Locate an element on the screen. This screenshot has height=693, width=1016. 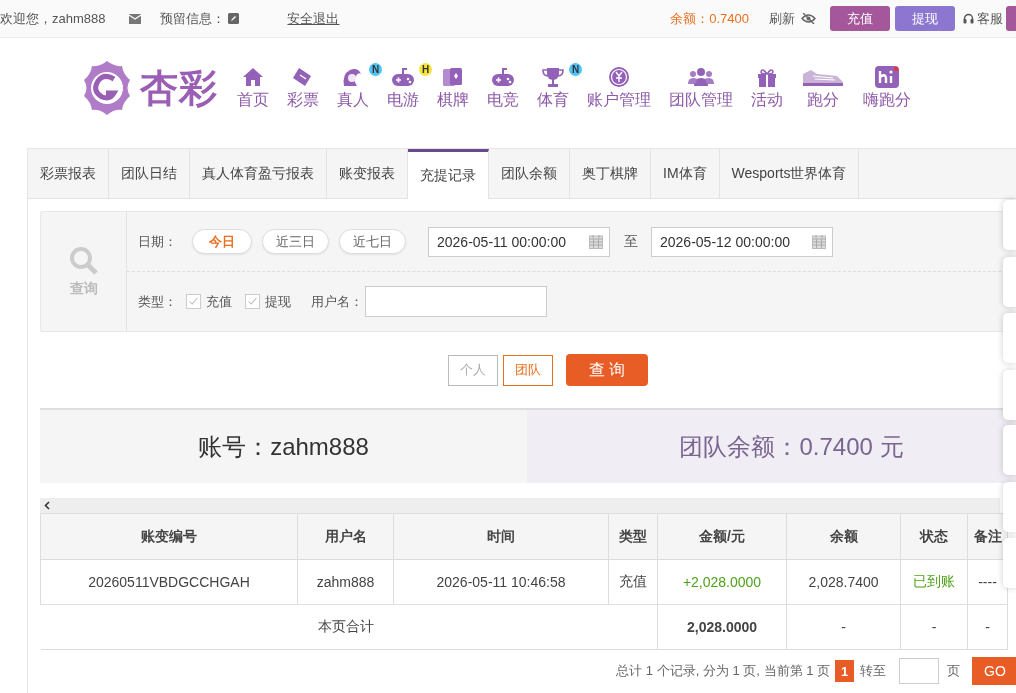
query-button: 查 询 is located at coordinates (607, 370).